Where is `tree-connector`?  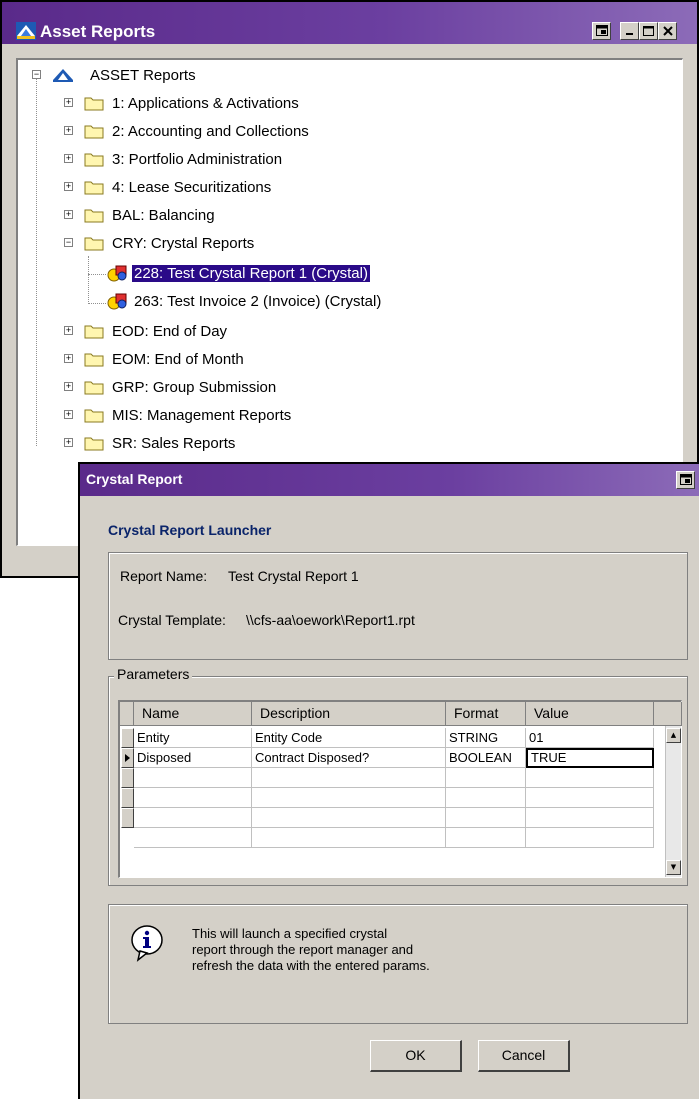 tree-connector is located at coordinates (37, 262).